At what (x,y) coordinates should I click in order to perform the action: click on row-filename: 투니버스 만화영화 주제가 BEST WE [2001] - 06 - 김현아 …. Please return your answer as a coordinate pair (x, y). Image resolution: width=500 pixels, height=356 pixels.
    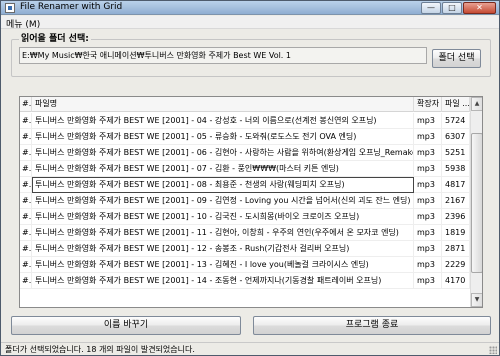
    Looking at the image, I should click on (223, 153).